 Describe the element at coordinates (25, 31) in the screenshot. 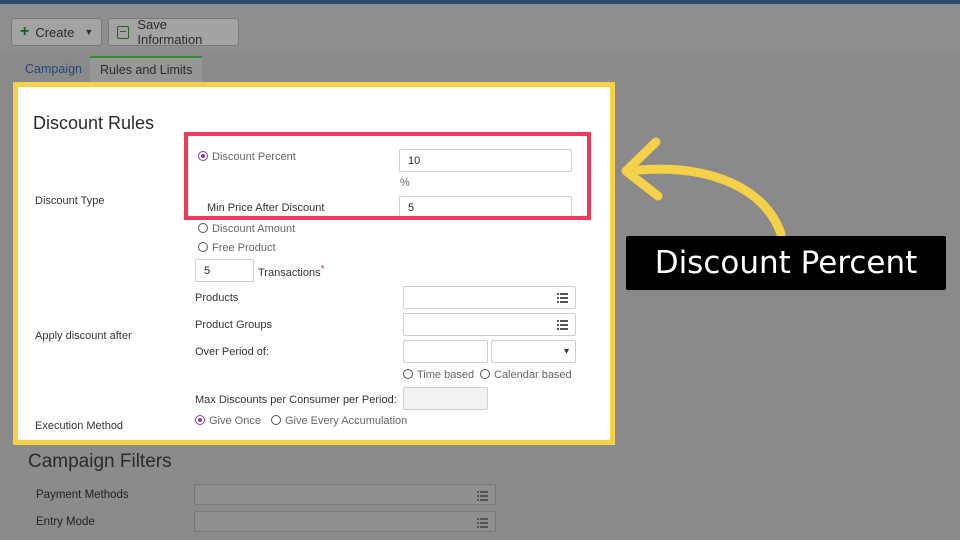

I see `plus-icon: +` at that location.